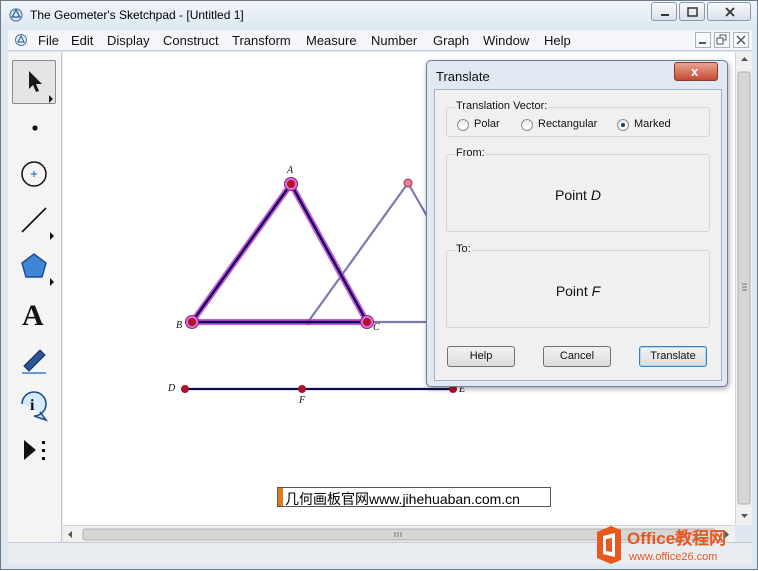 The image size is (758, 571). What do you see at coordinates (408, 183) in the screenshot?
I see `translated-point-apex` at bounding box center [408, 183].